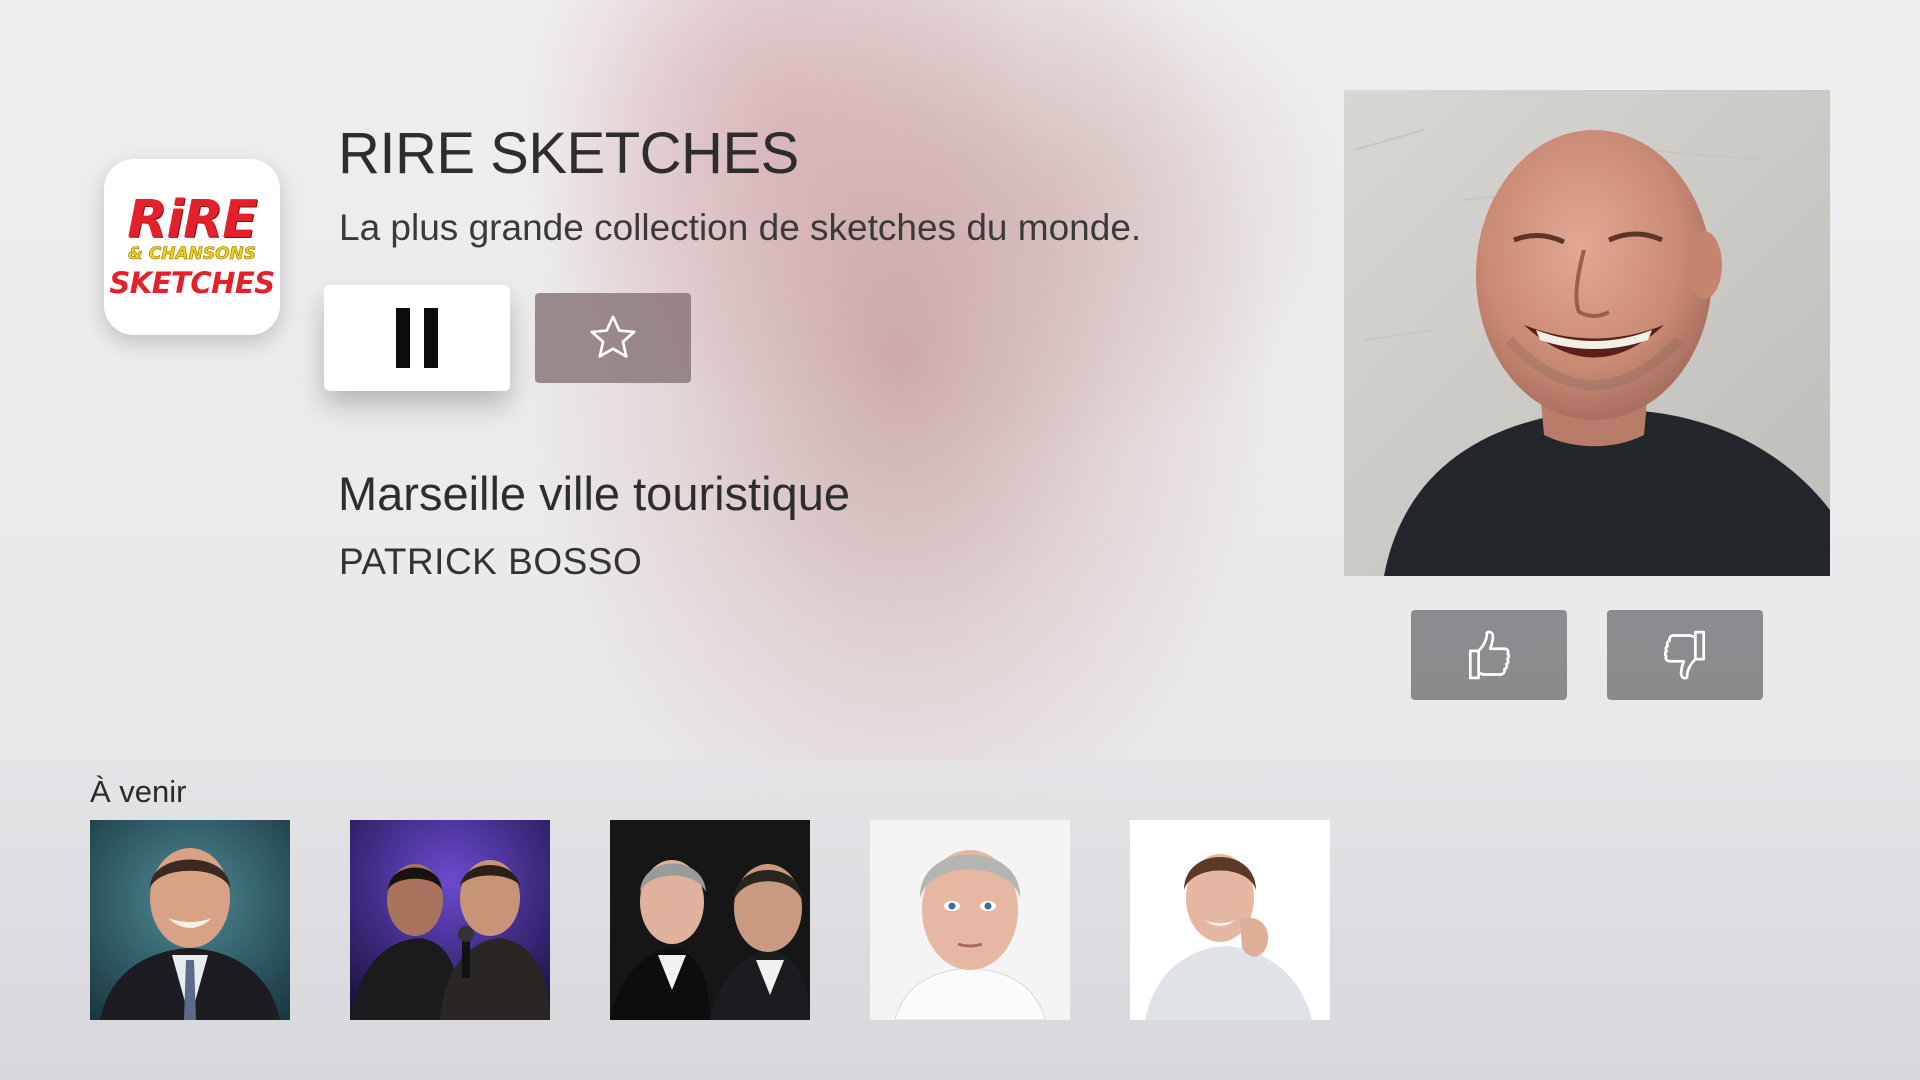 This screenshot has height=1080, width=1920. I want to click on logo-text-sketches: SKETCHES, so click(192, 283).